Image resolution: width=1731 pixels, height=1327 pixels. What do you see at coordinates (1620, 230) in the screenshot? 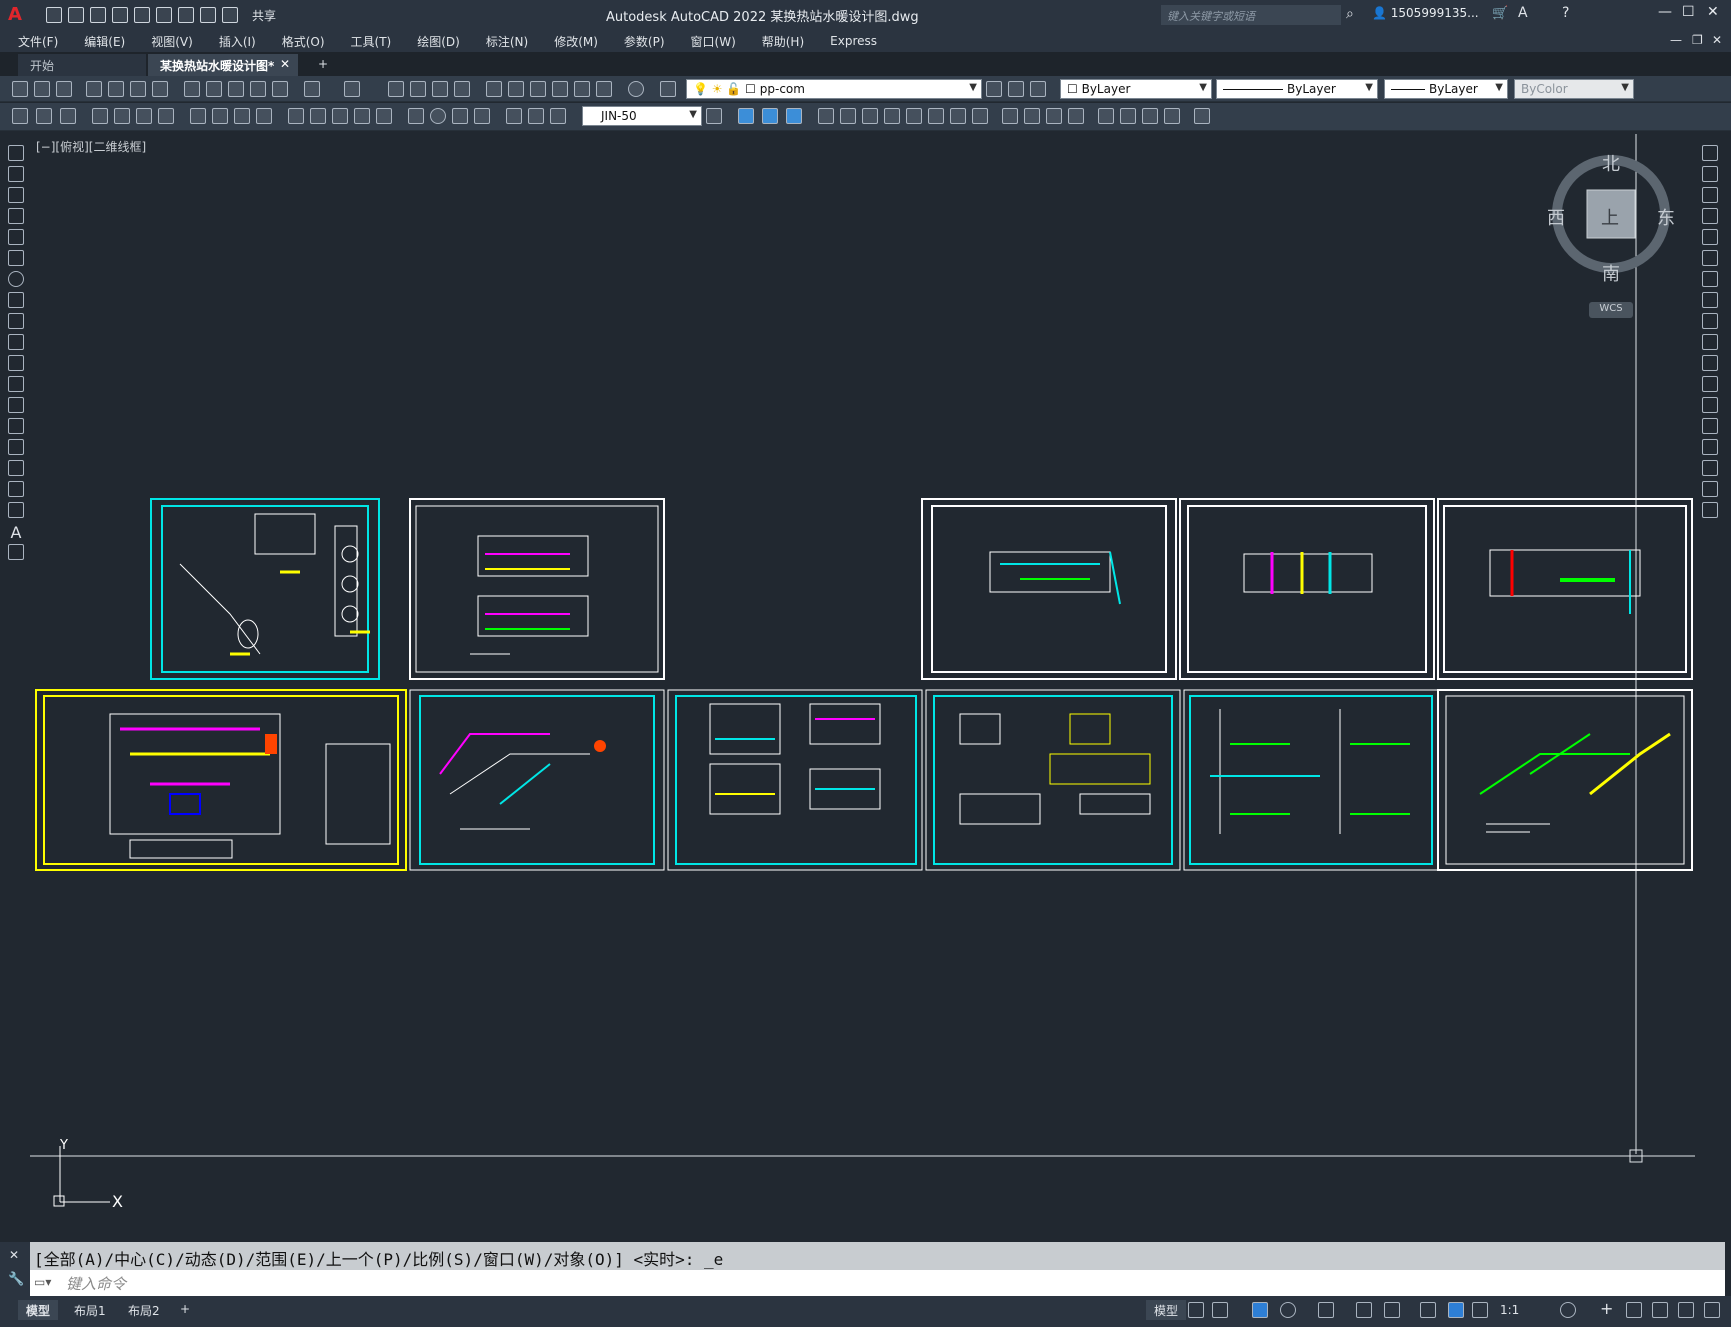
I see `viewcube: 北 南 西 东 上 WCS` at bounding box center [1620, 230].